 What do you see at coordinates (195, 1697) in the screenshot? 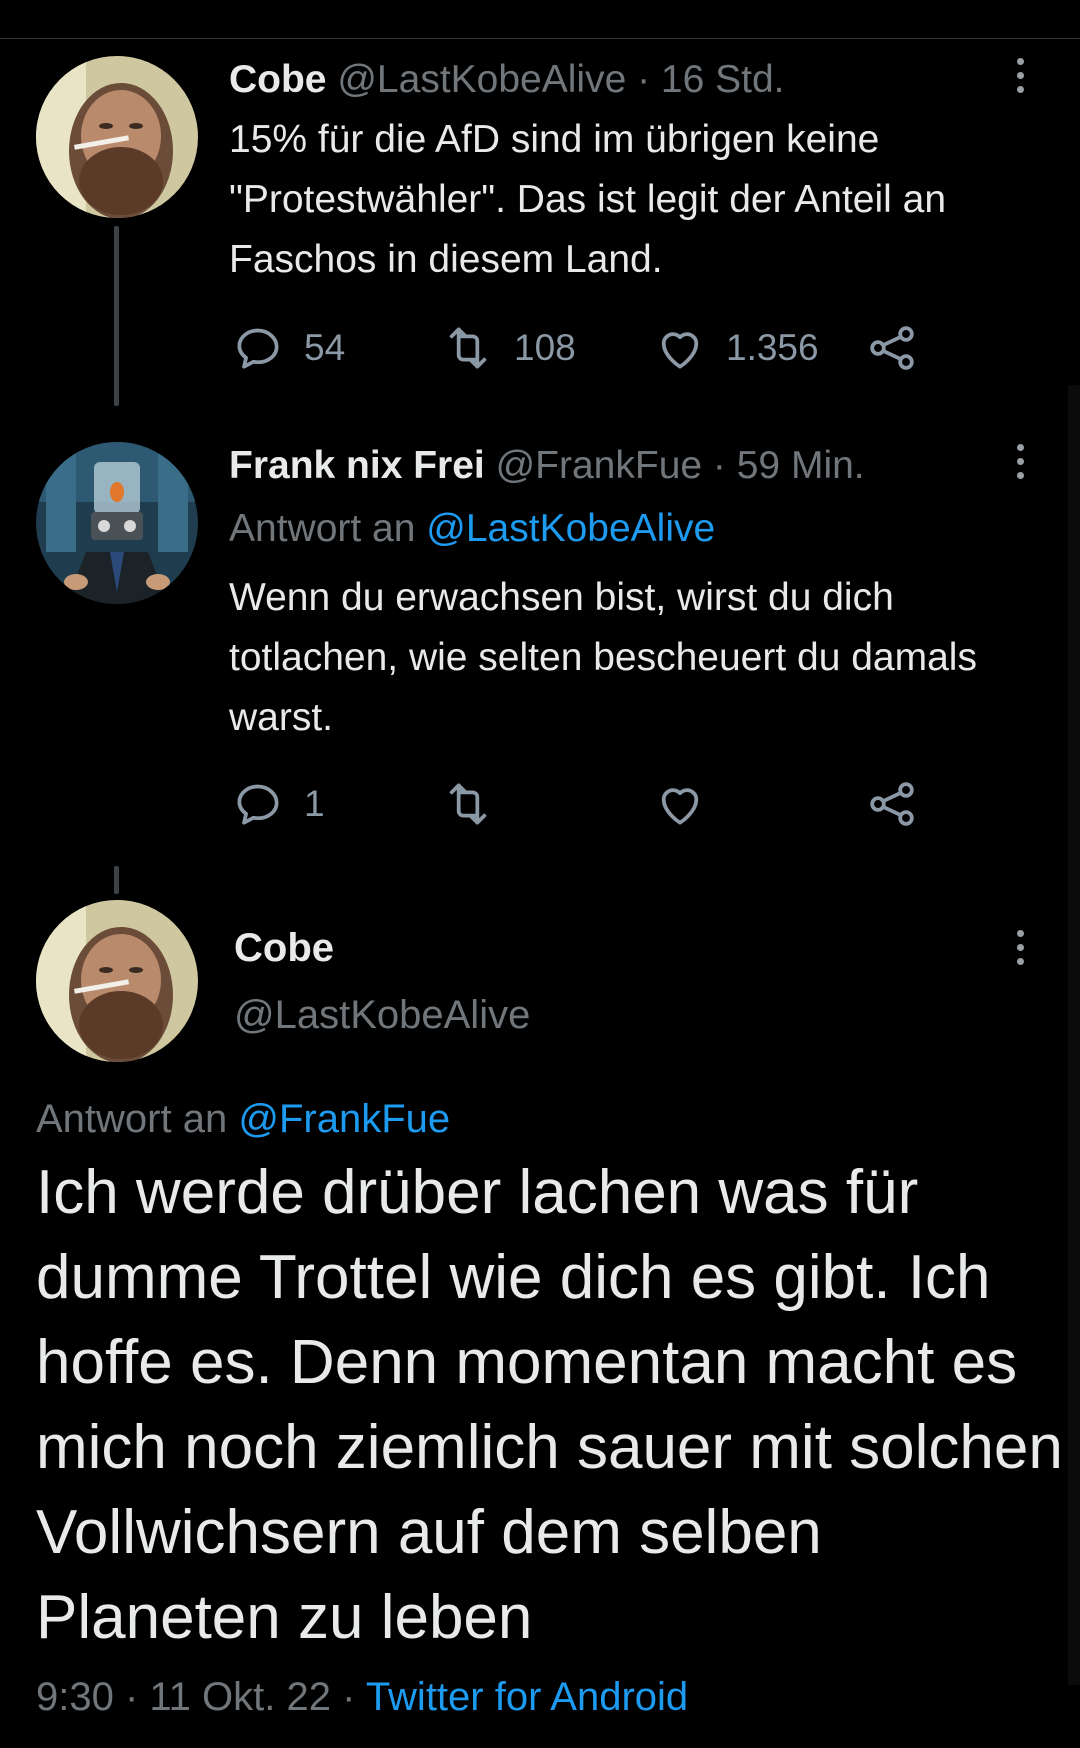
I see `tweet3-timestamp: 9:30 · 11 Okt. 22 ·` at bounding box center [195, 1697].